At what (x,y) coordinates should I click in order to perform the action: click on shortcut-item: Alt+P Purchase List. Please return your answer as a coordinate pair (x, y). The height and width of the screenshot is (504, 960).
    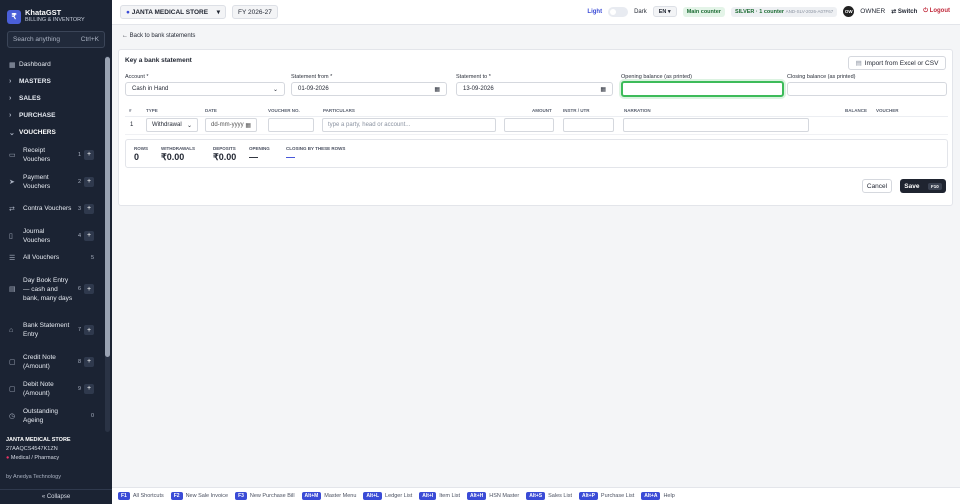
    Looking at the image, I should click on (606, 496).